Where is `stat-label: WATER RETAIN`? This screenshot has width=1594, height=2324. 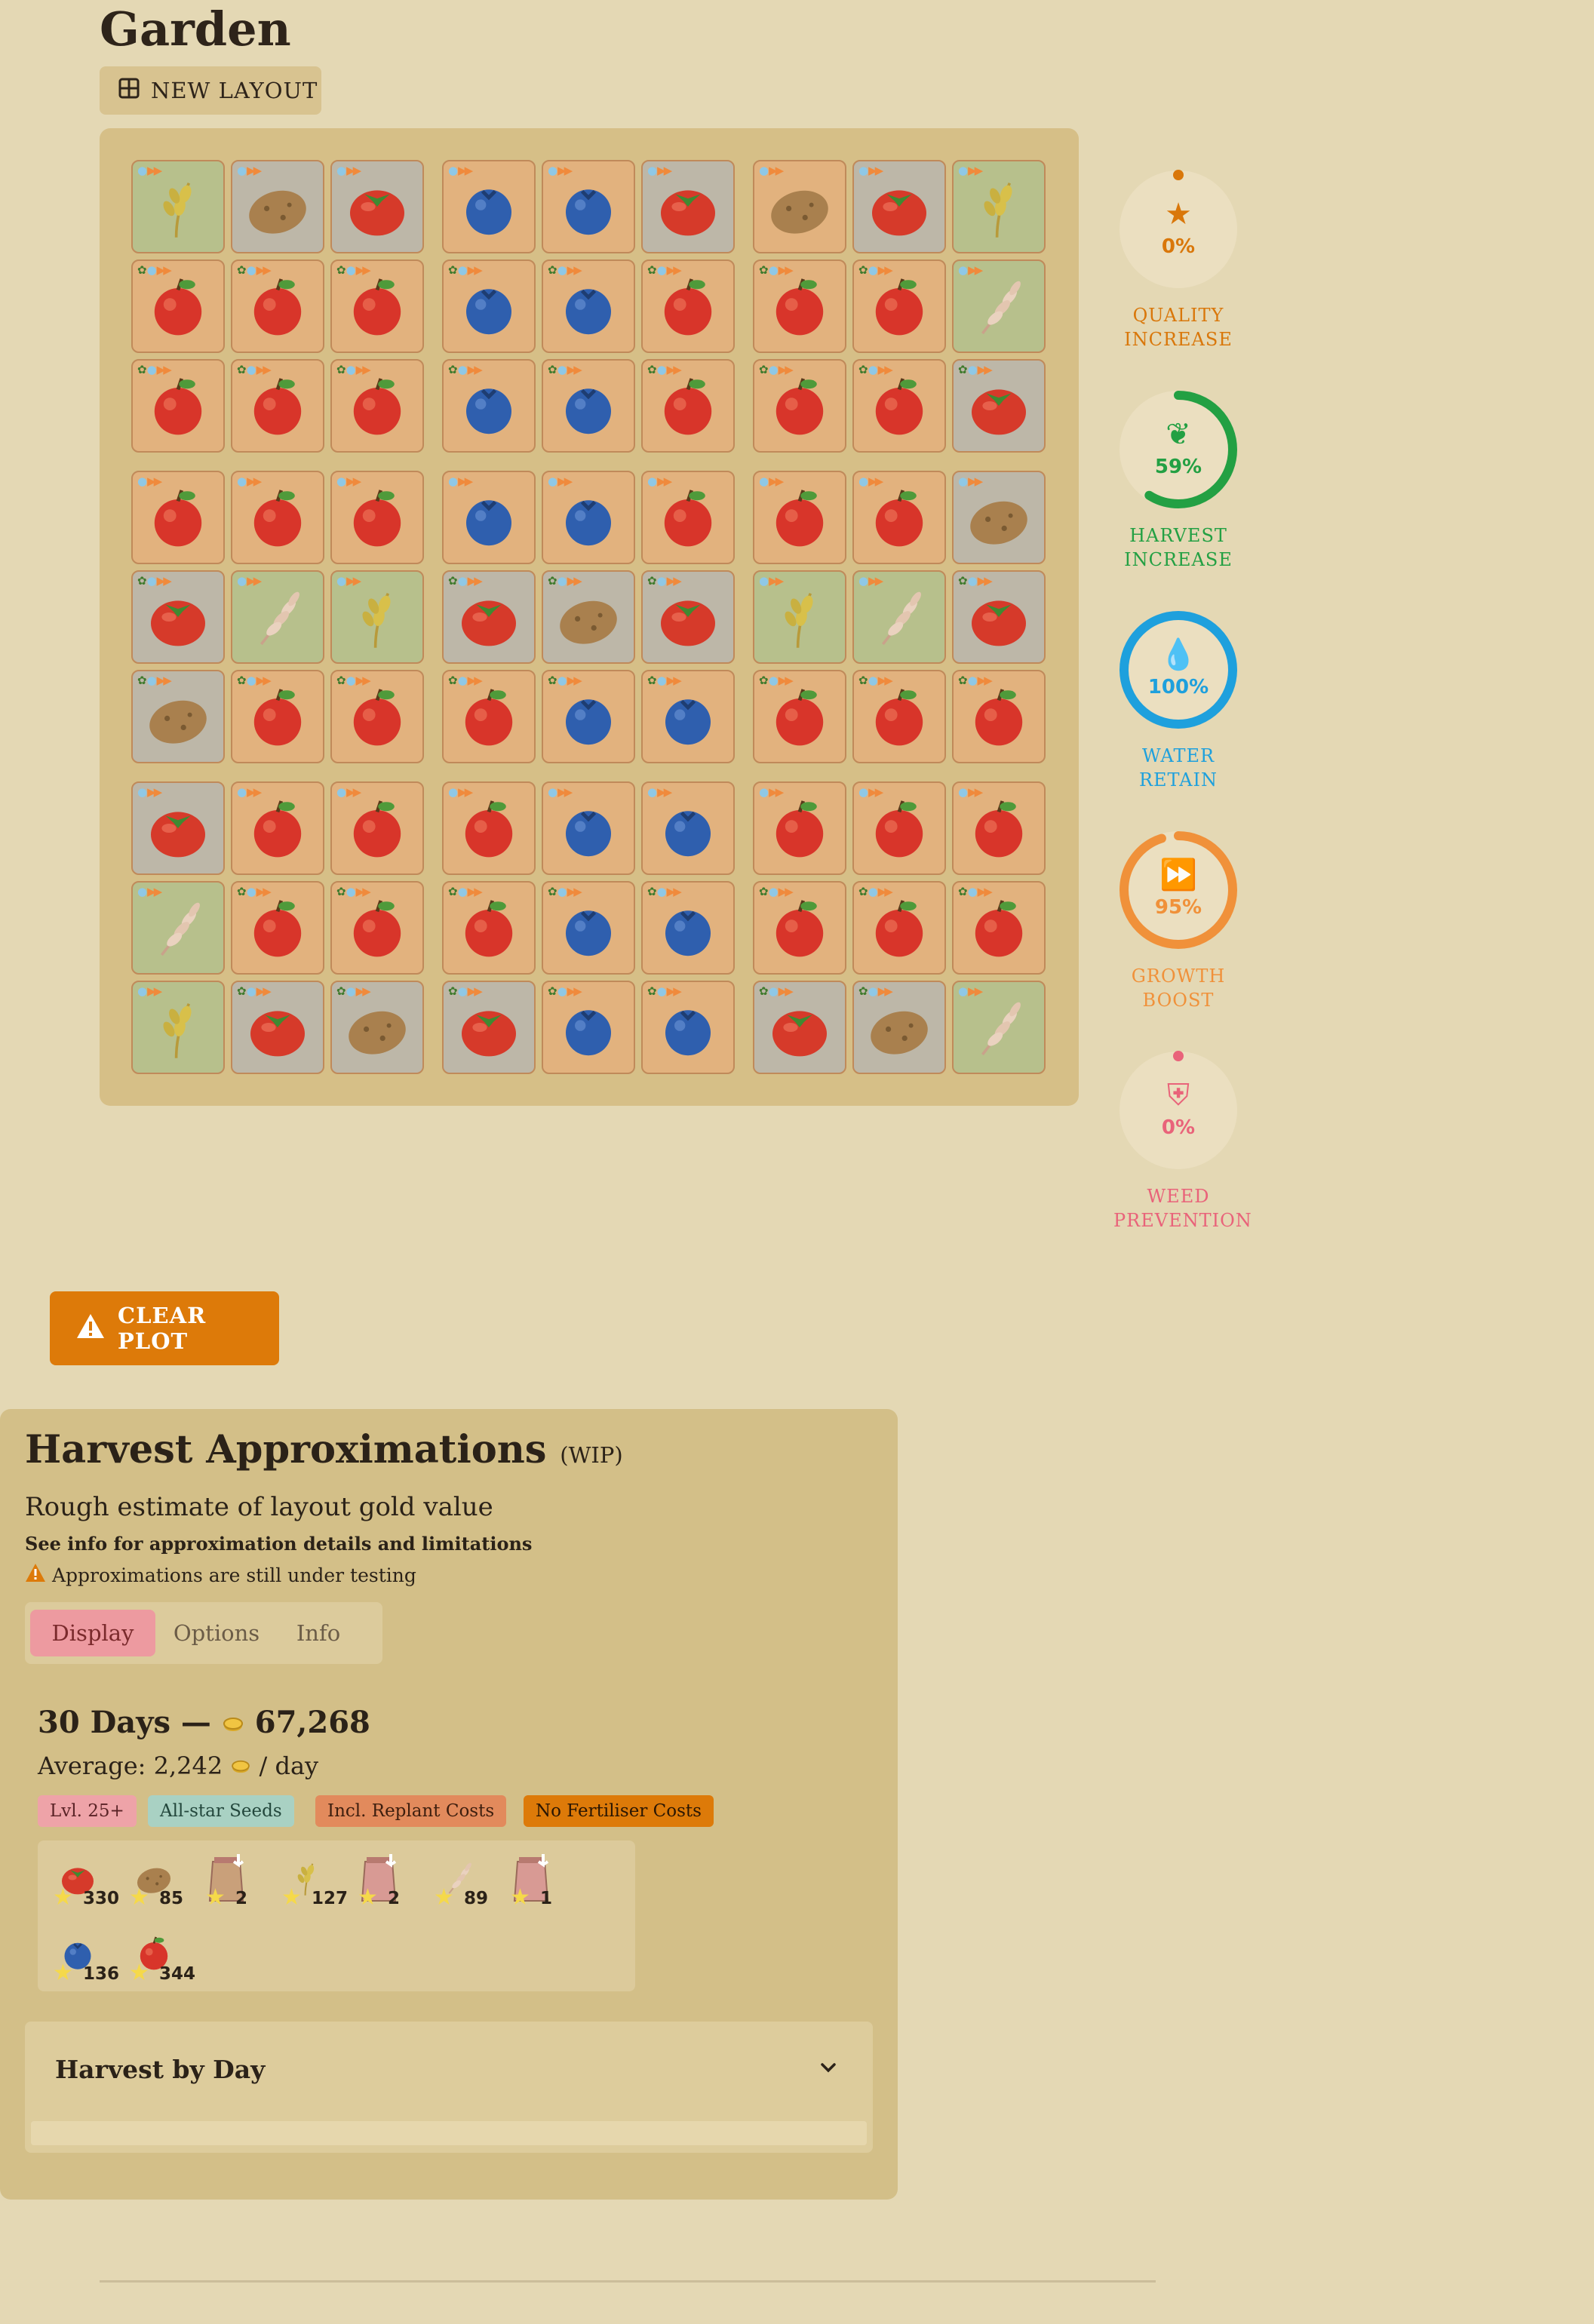
stat-label: WATER RETAIN is located at coordinates (1178, 768).